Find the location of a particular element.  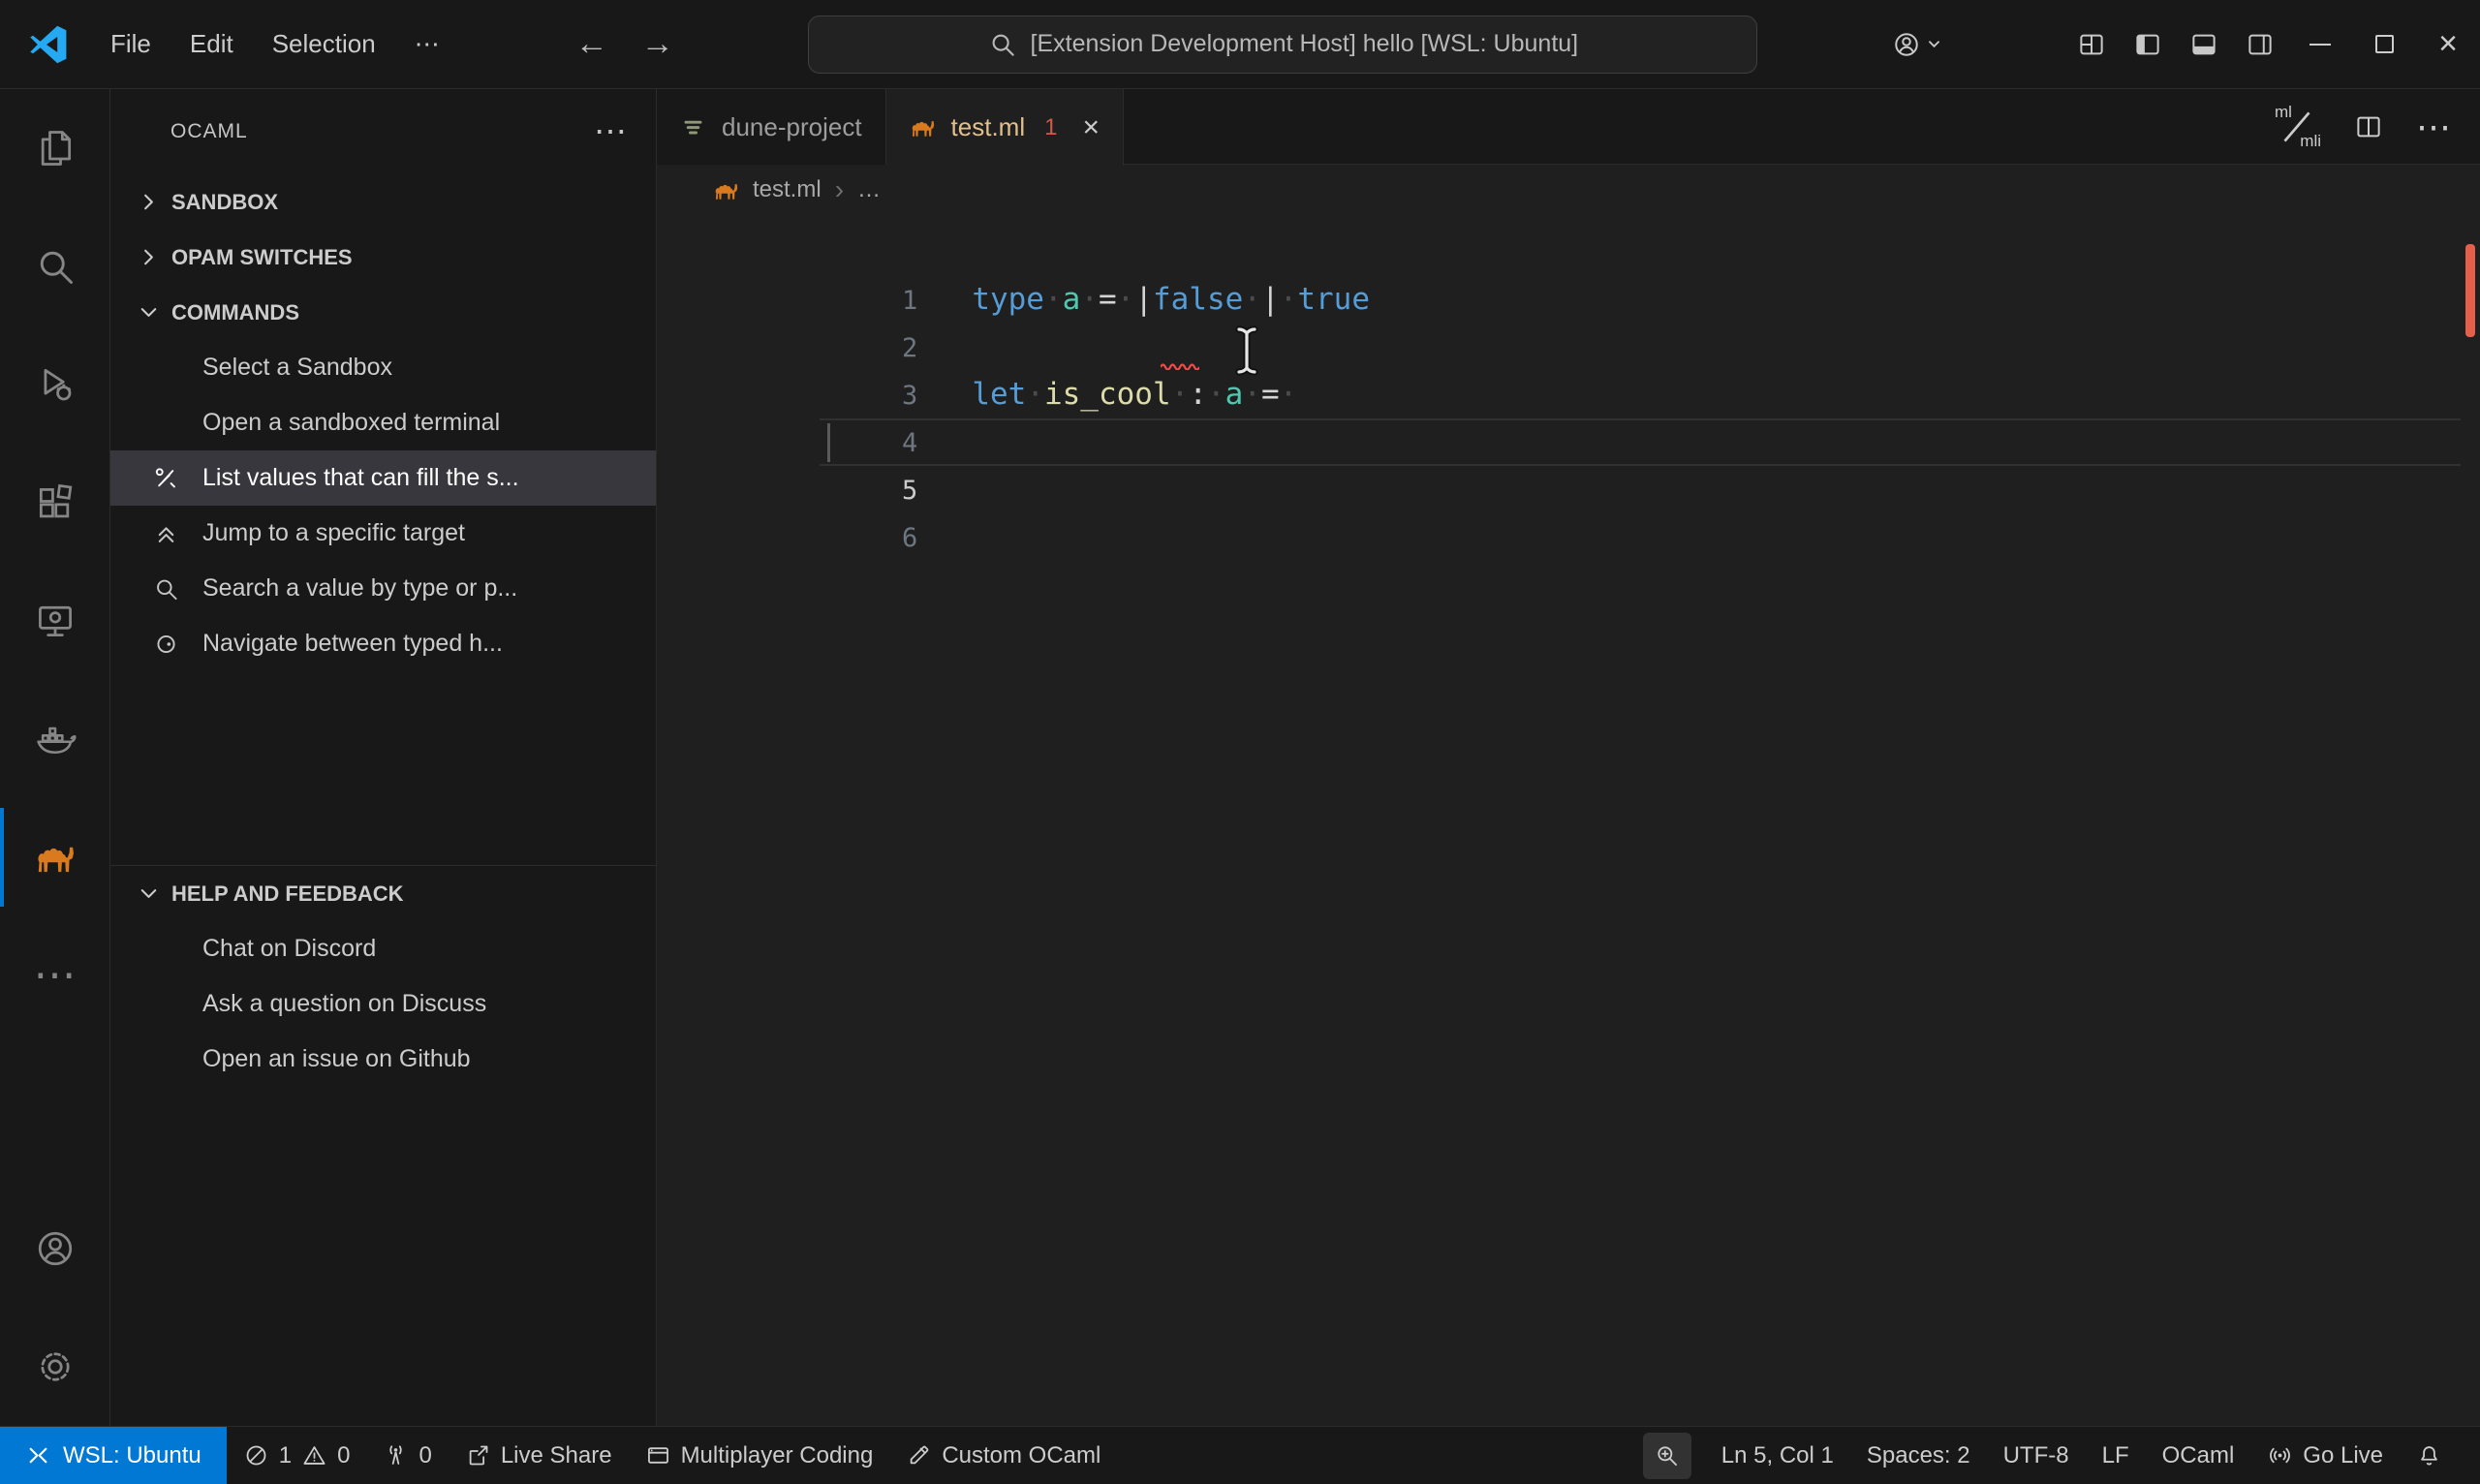

custom-ocaml-status: Custom OCaml is located at coordinates (1003, 1455).